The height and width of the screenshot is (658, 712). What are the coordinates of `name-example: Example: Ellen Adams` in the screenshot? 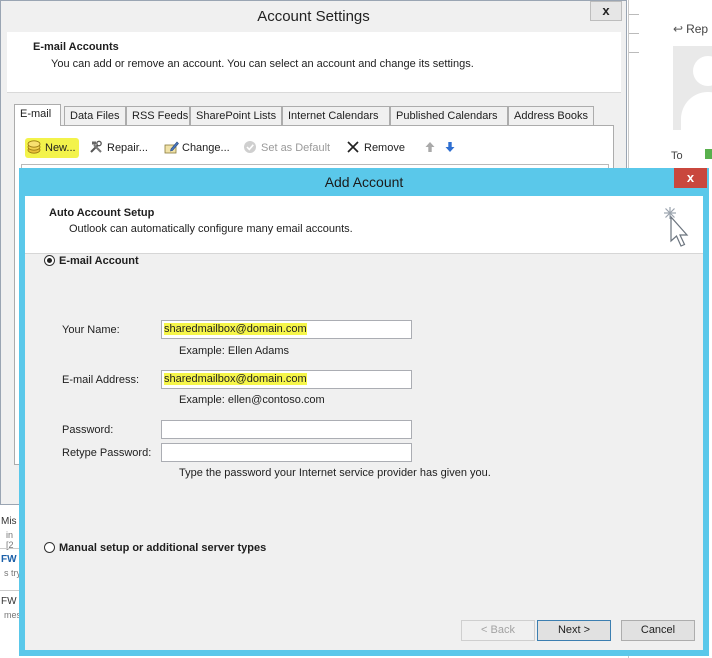 It's located at (234, 351).